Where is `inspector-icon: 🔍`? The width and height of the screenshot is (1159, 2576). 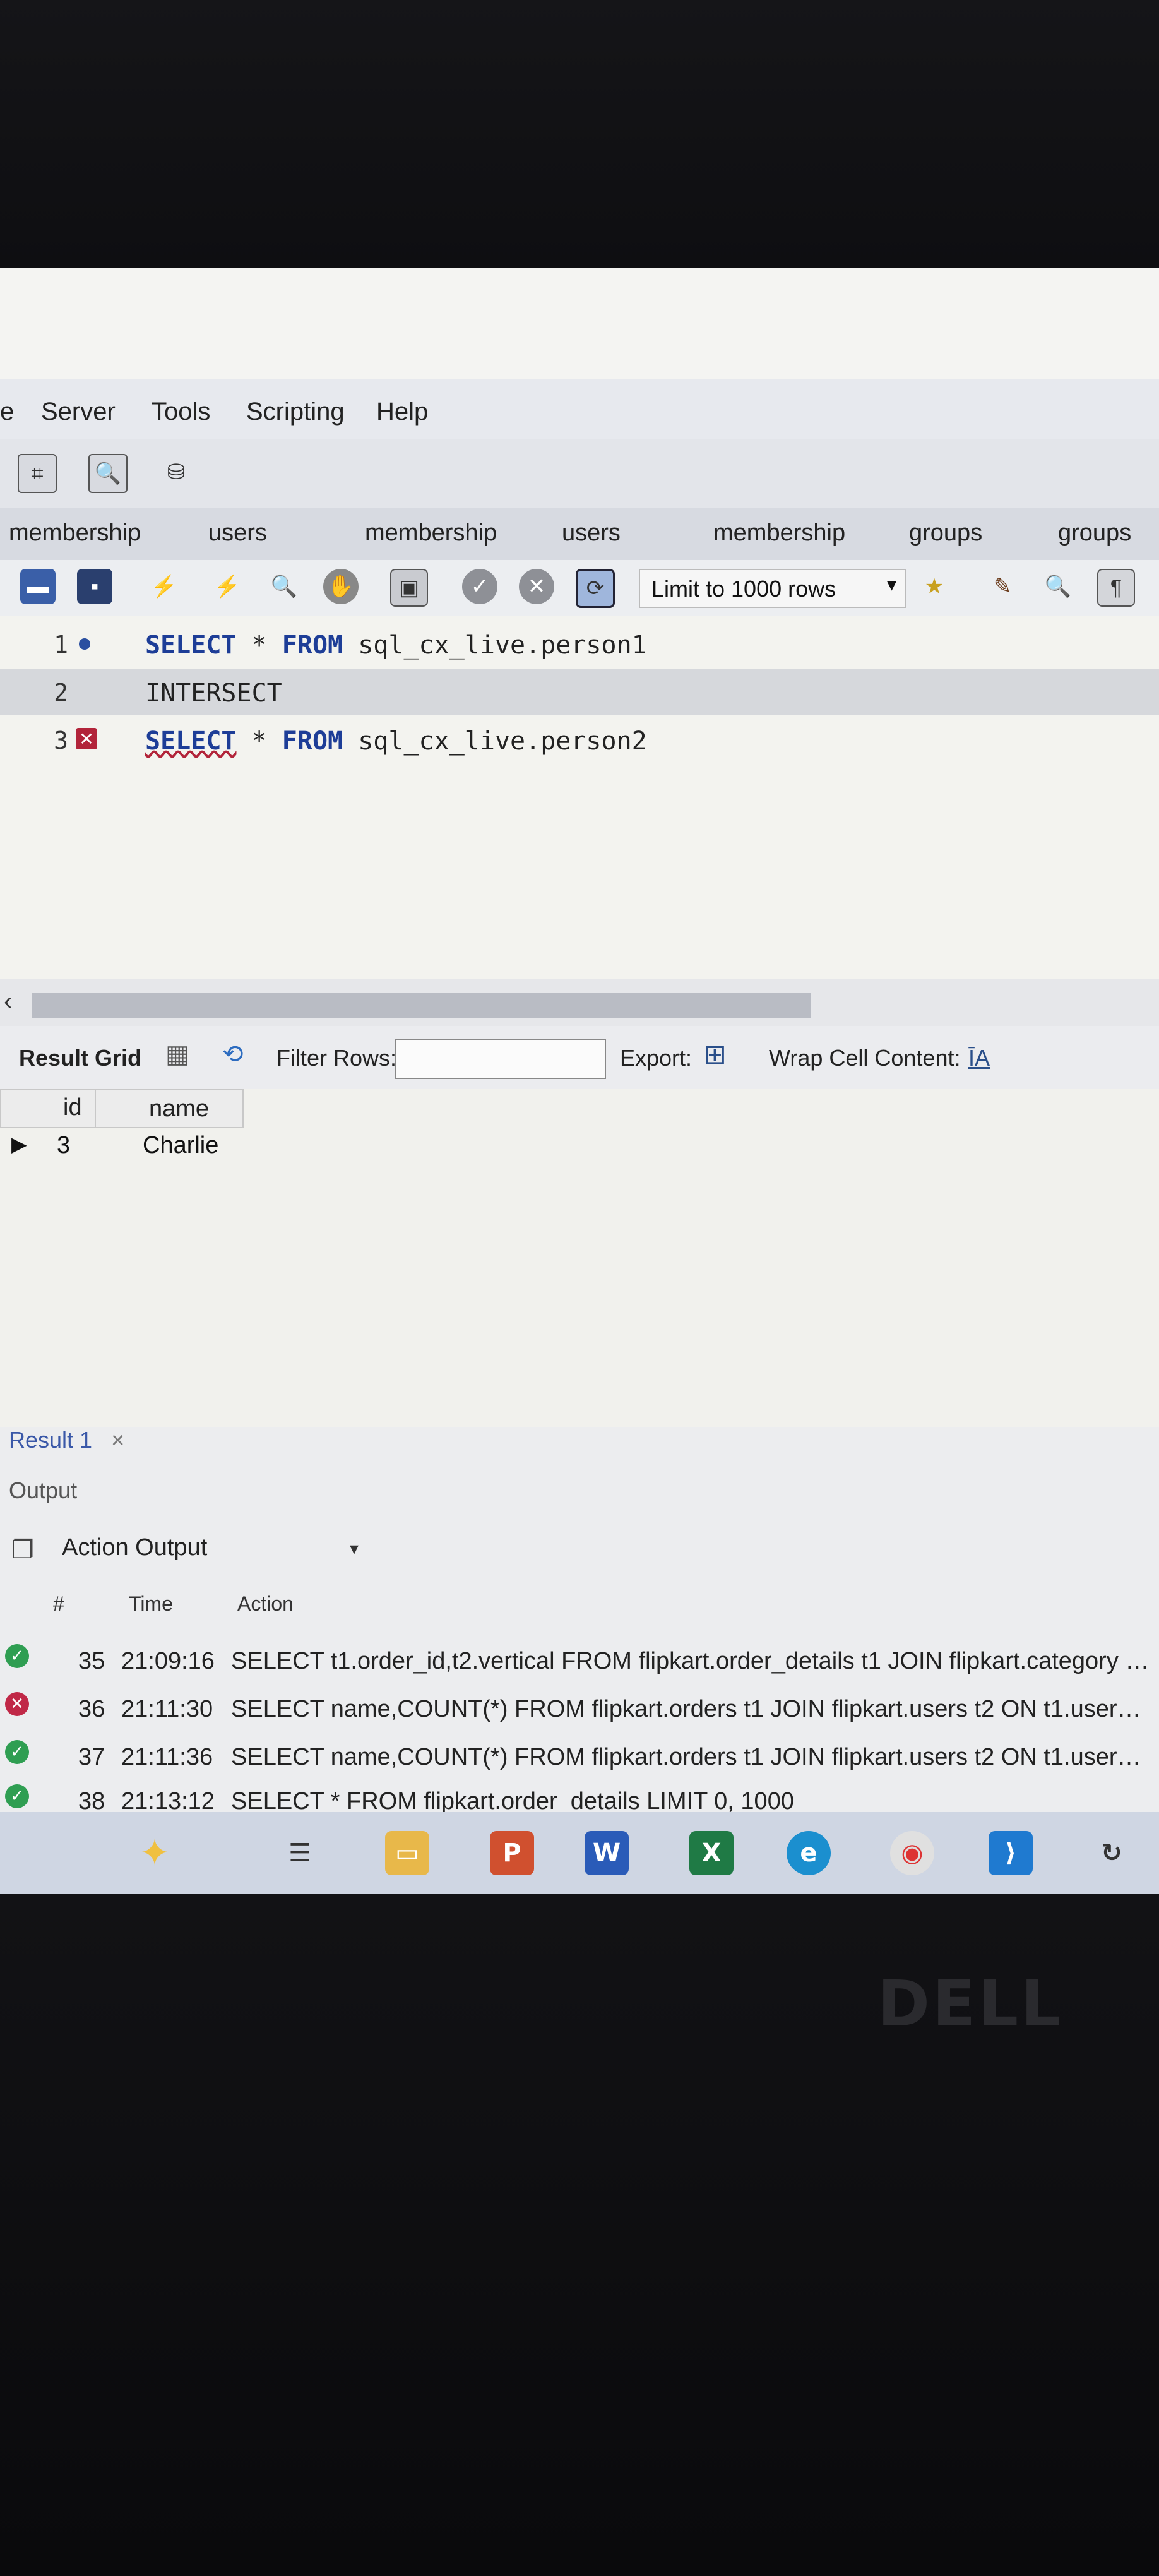 inspector-icon: 🔍 is located at coordinates (108, 473).